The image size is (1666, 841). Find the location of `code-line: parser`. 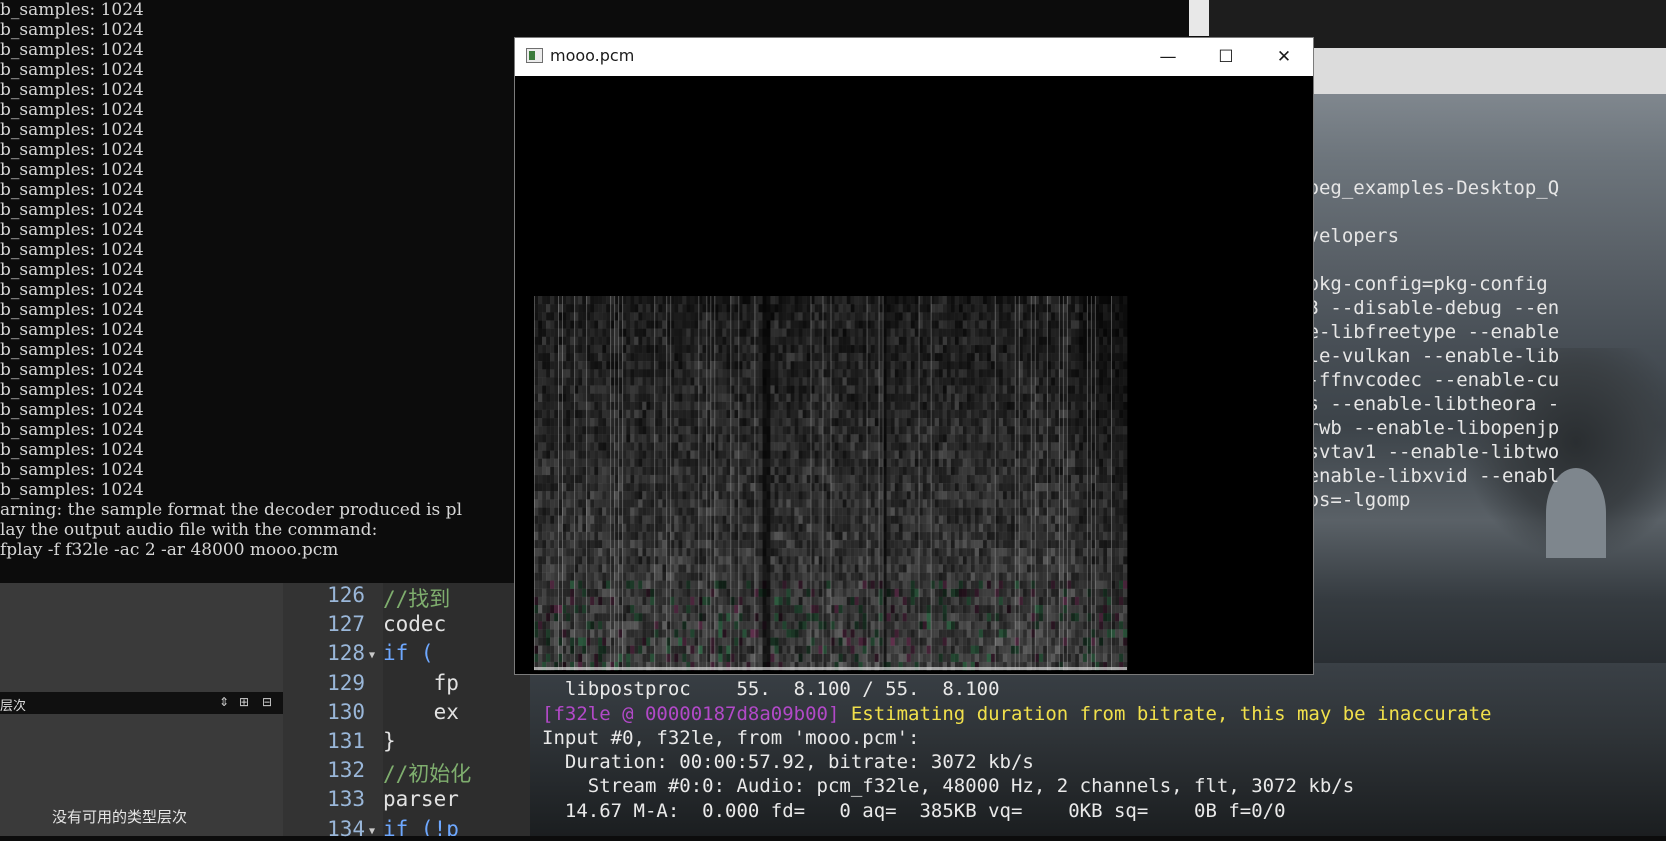

code-line: parser is located at coordinates (421, 799).